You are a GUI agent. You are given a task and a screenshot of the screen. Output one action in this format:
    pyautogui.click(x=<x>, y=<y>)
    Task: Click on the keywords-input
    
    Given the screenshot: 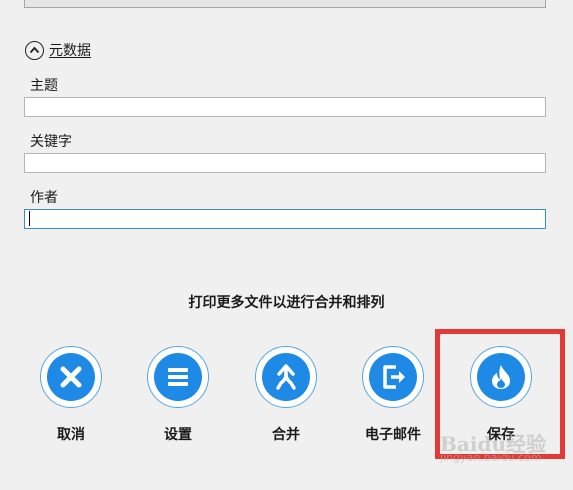 What is the action you would take?
    pyautogui.click(x=285, y=163)
    